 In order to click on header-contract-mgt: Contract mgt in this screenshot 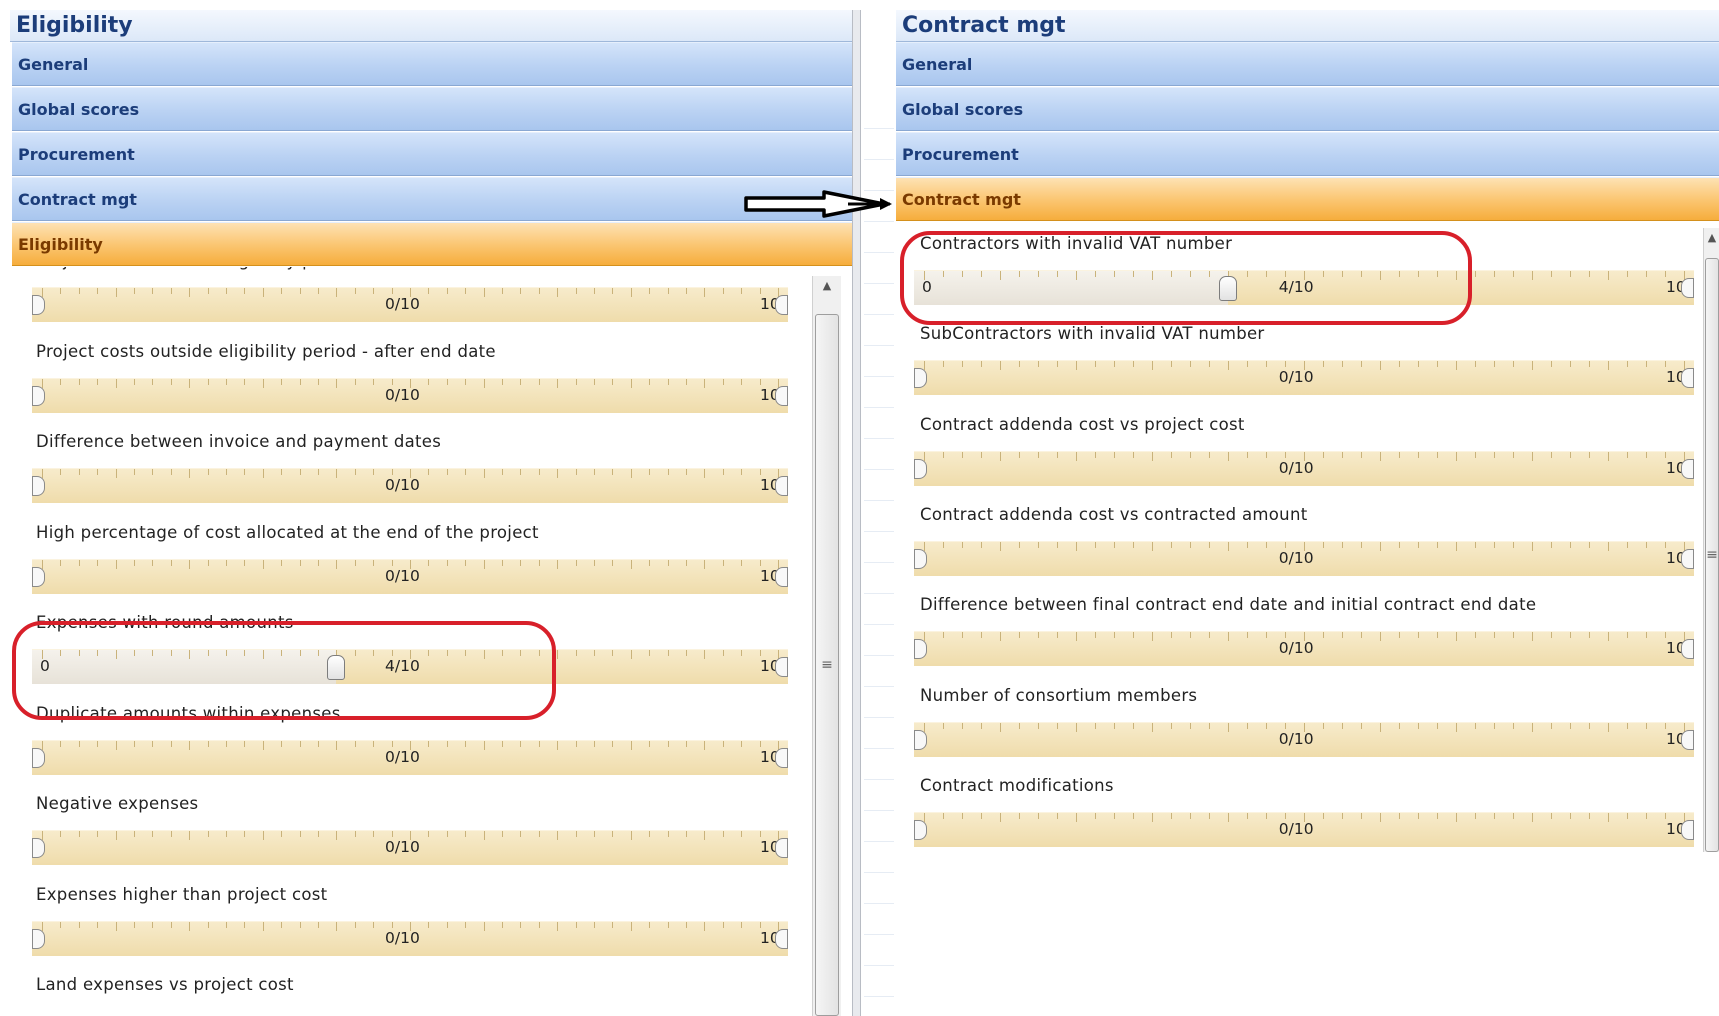, I will do `click(432, 199)`.